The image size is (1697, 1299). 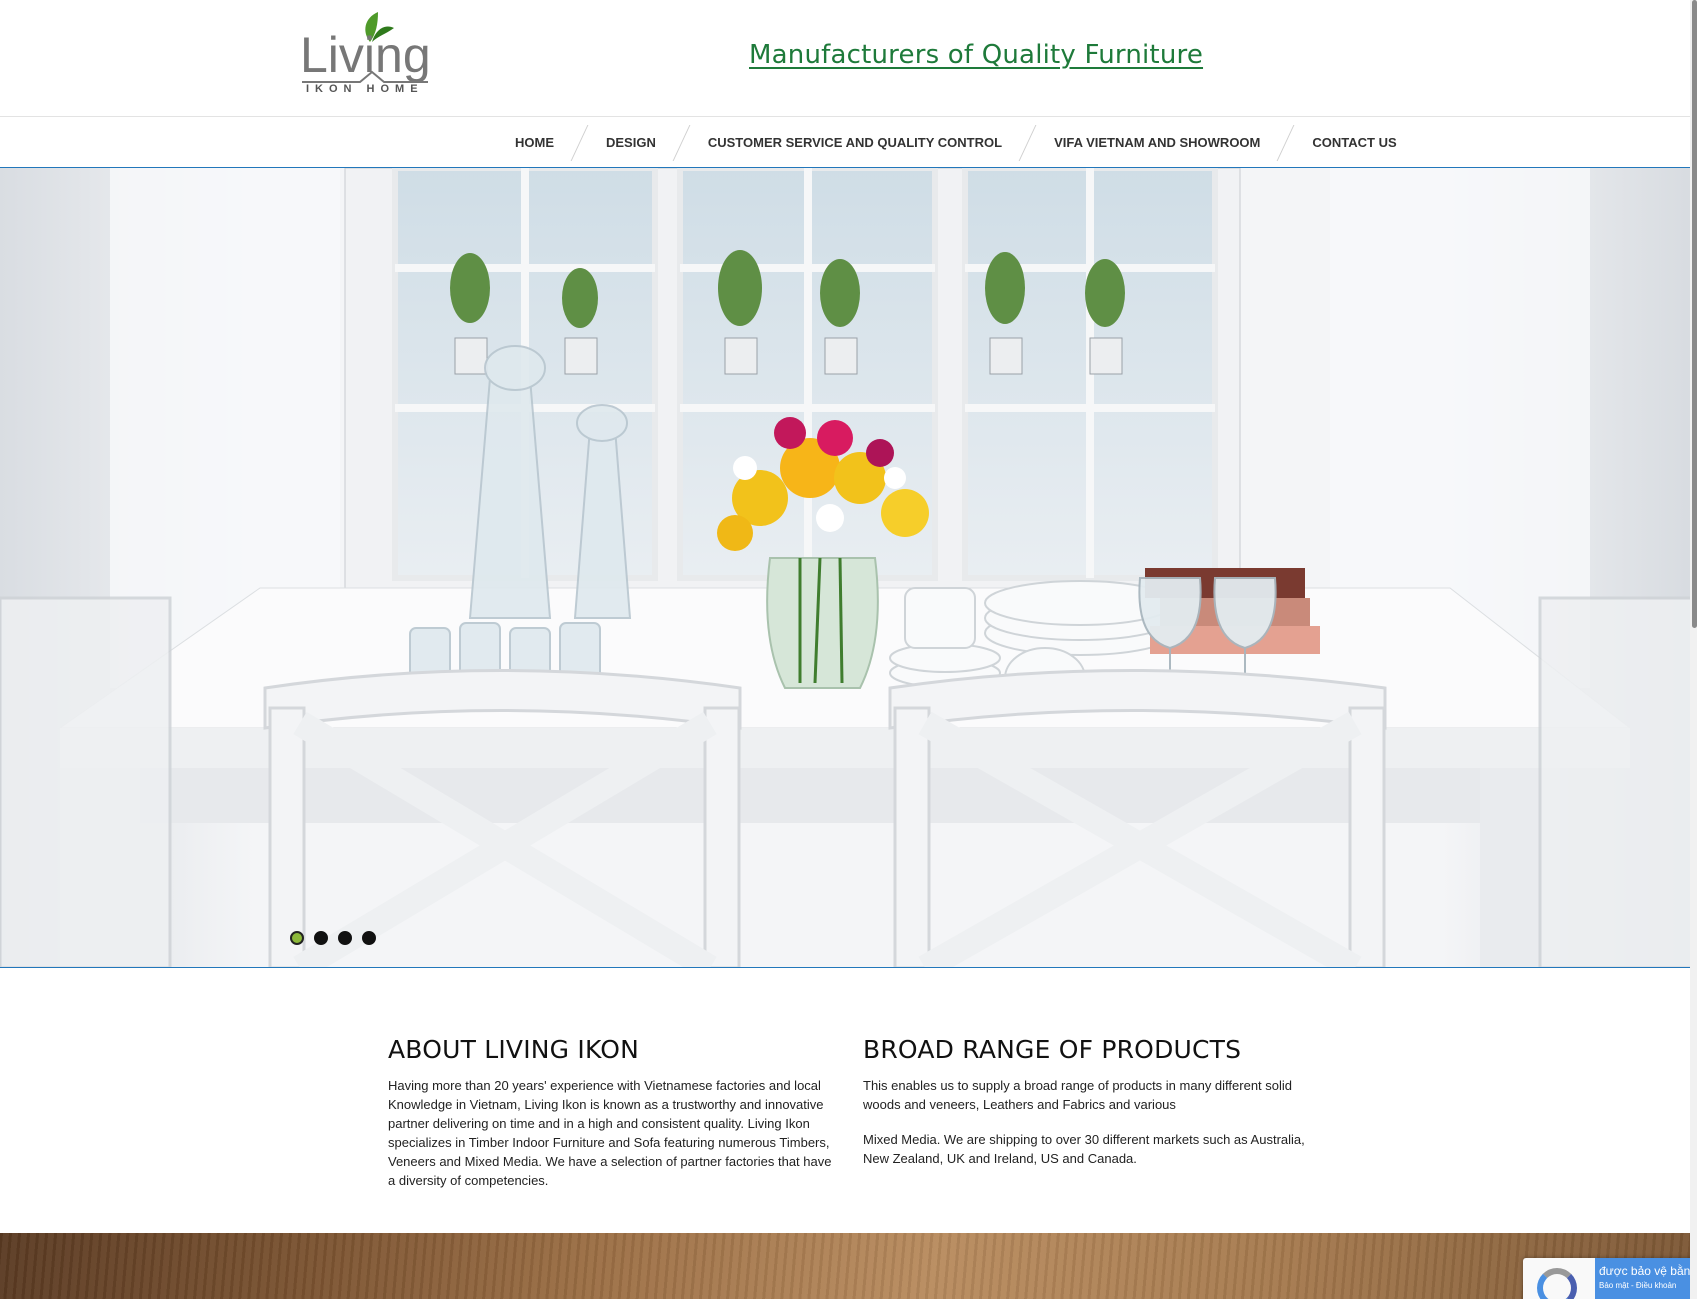 I want to click on about-title: ABOUT LIVING IKON, so click(x=513, y=1049).